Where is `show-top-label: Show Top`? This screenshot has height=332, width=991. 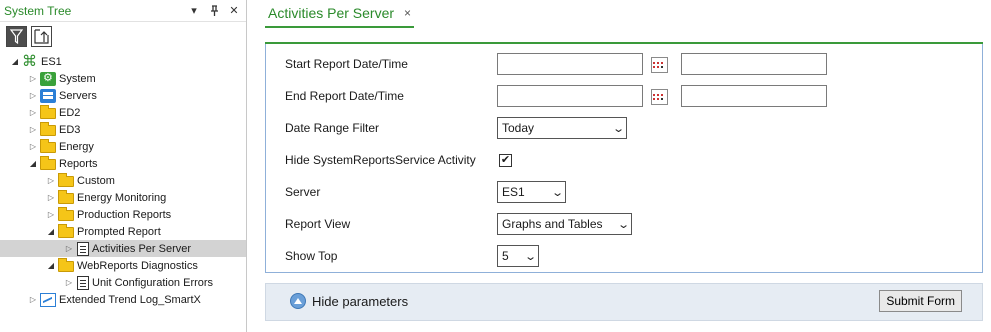
show-top-label: Show Top is located at coordinates (311, 256).